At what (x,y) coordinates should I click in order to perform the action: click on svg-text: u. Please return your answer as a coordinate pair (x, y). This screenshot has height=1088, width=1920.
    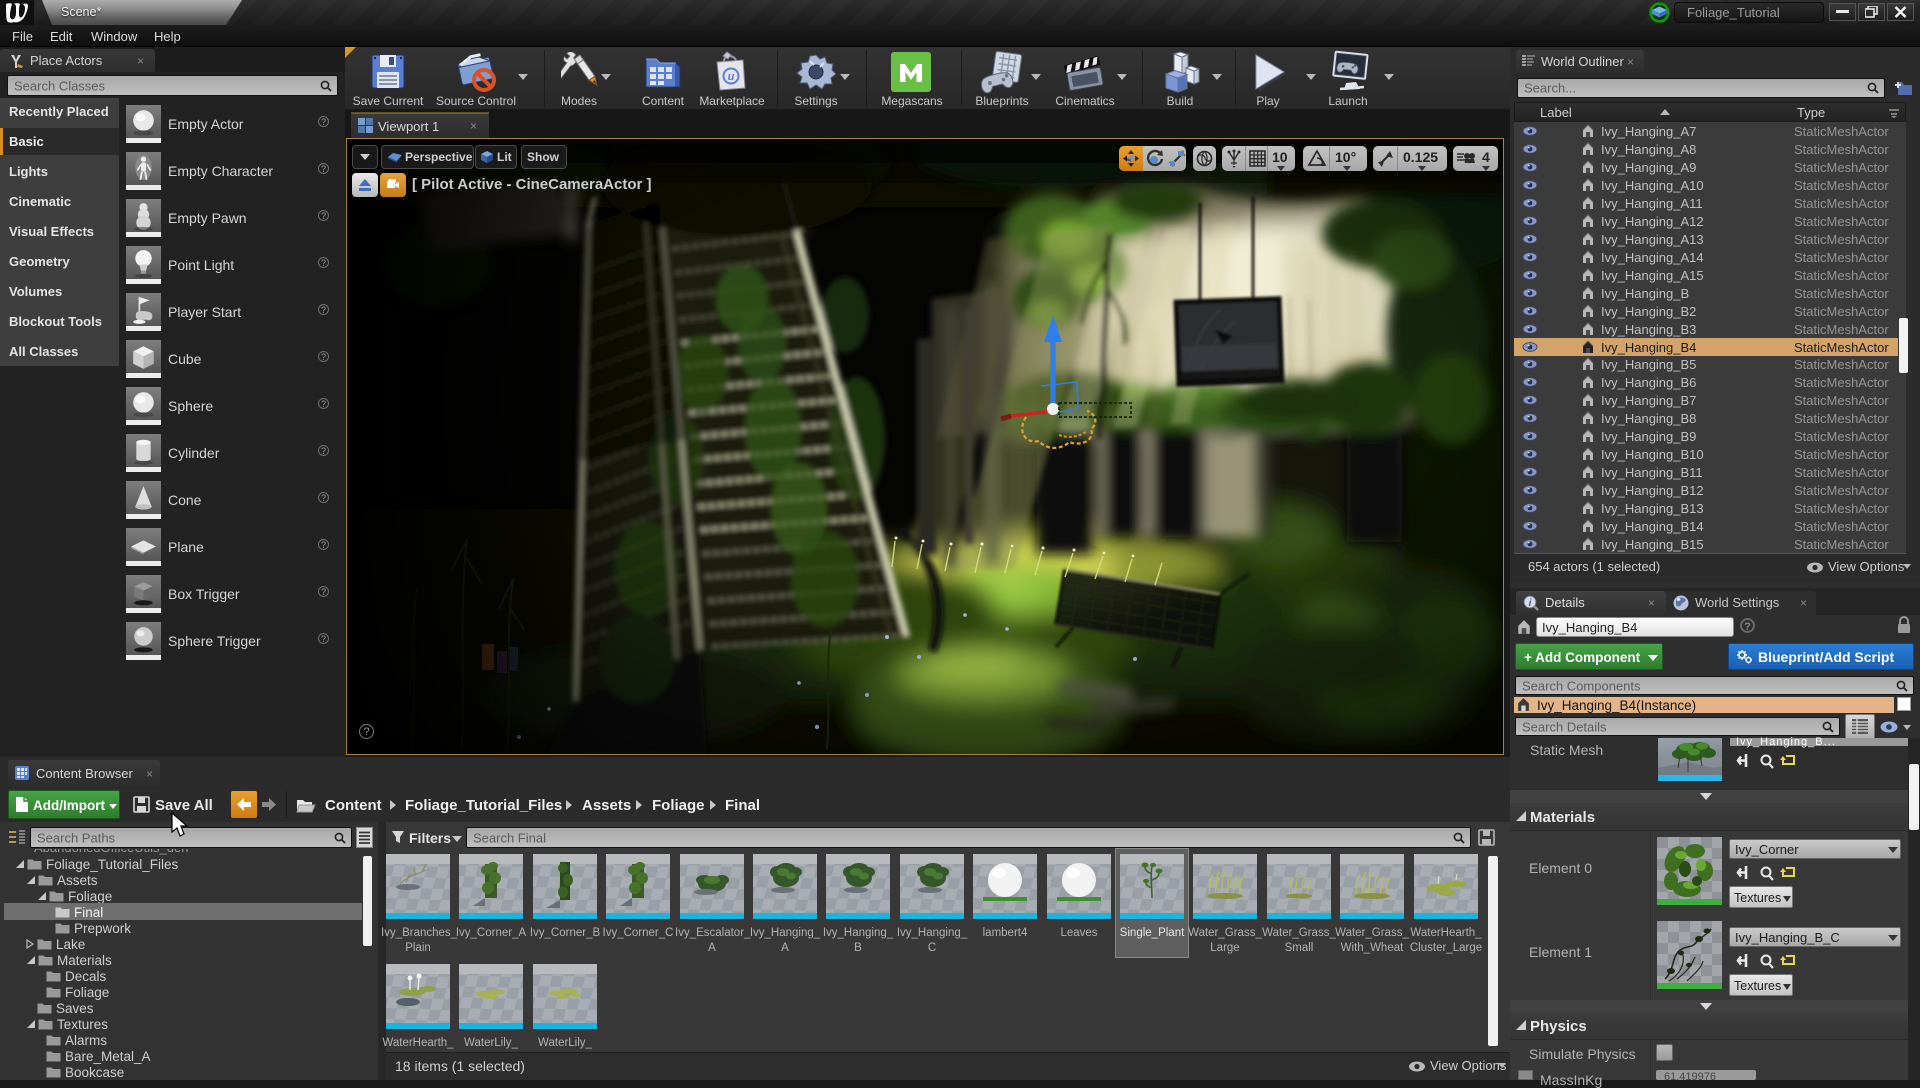
    Looking at the image, I should click on (731, 77).